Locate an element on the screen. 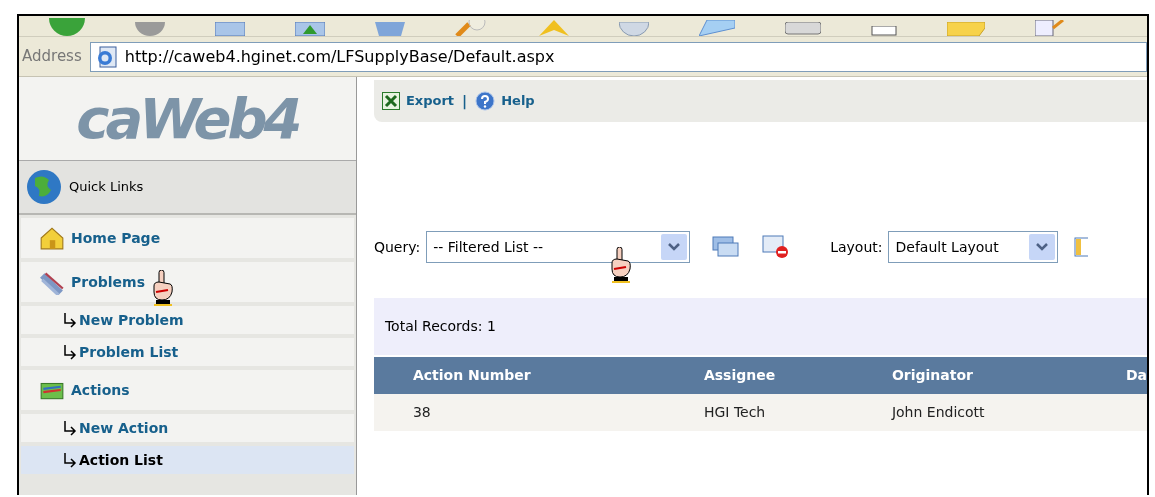 The width and height of the screenshot is (1155, 497). spreadsheet-icon is located at coordinates (390, 101).